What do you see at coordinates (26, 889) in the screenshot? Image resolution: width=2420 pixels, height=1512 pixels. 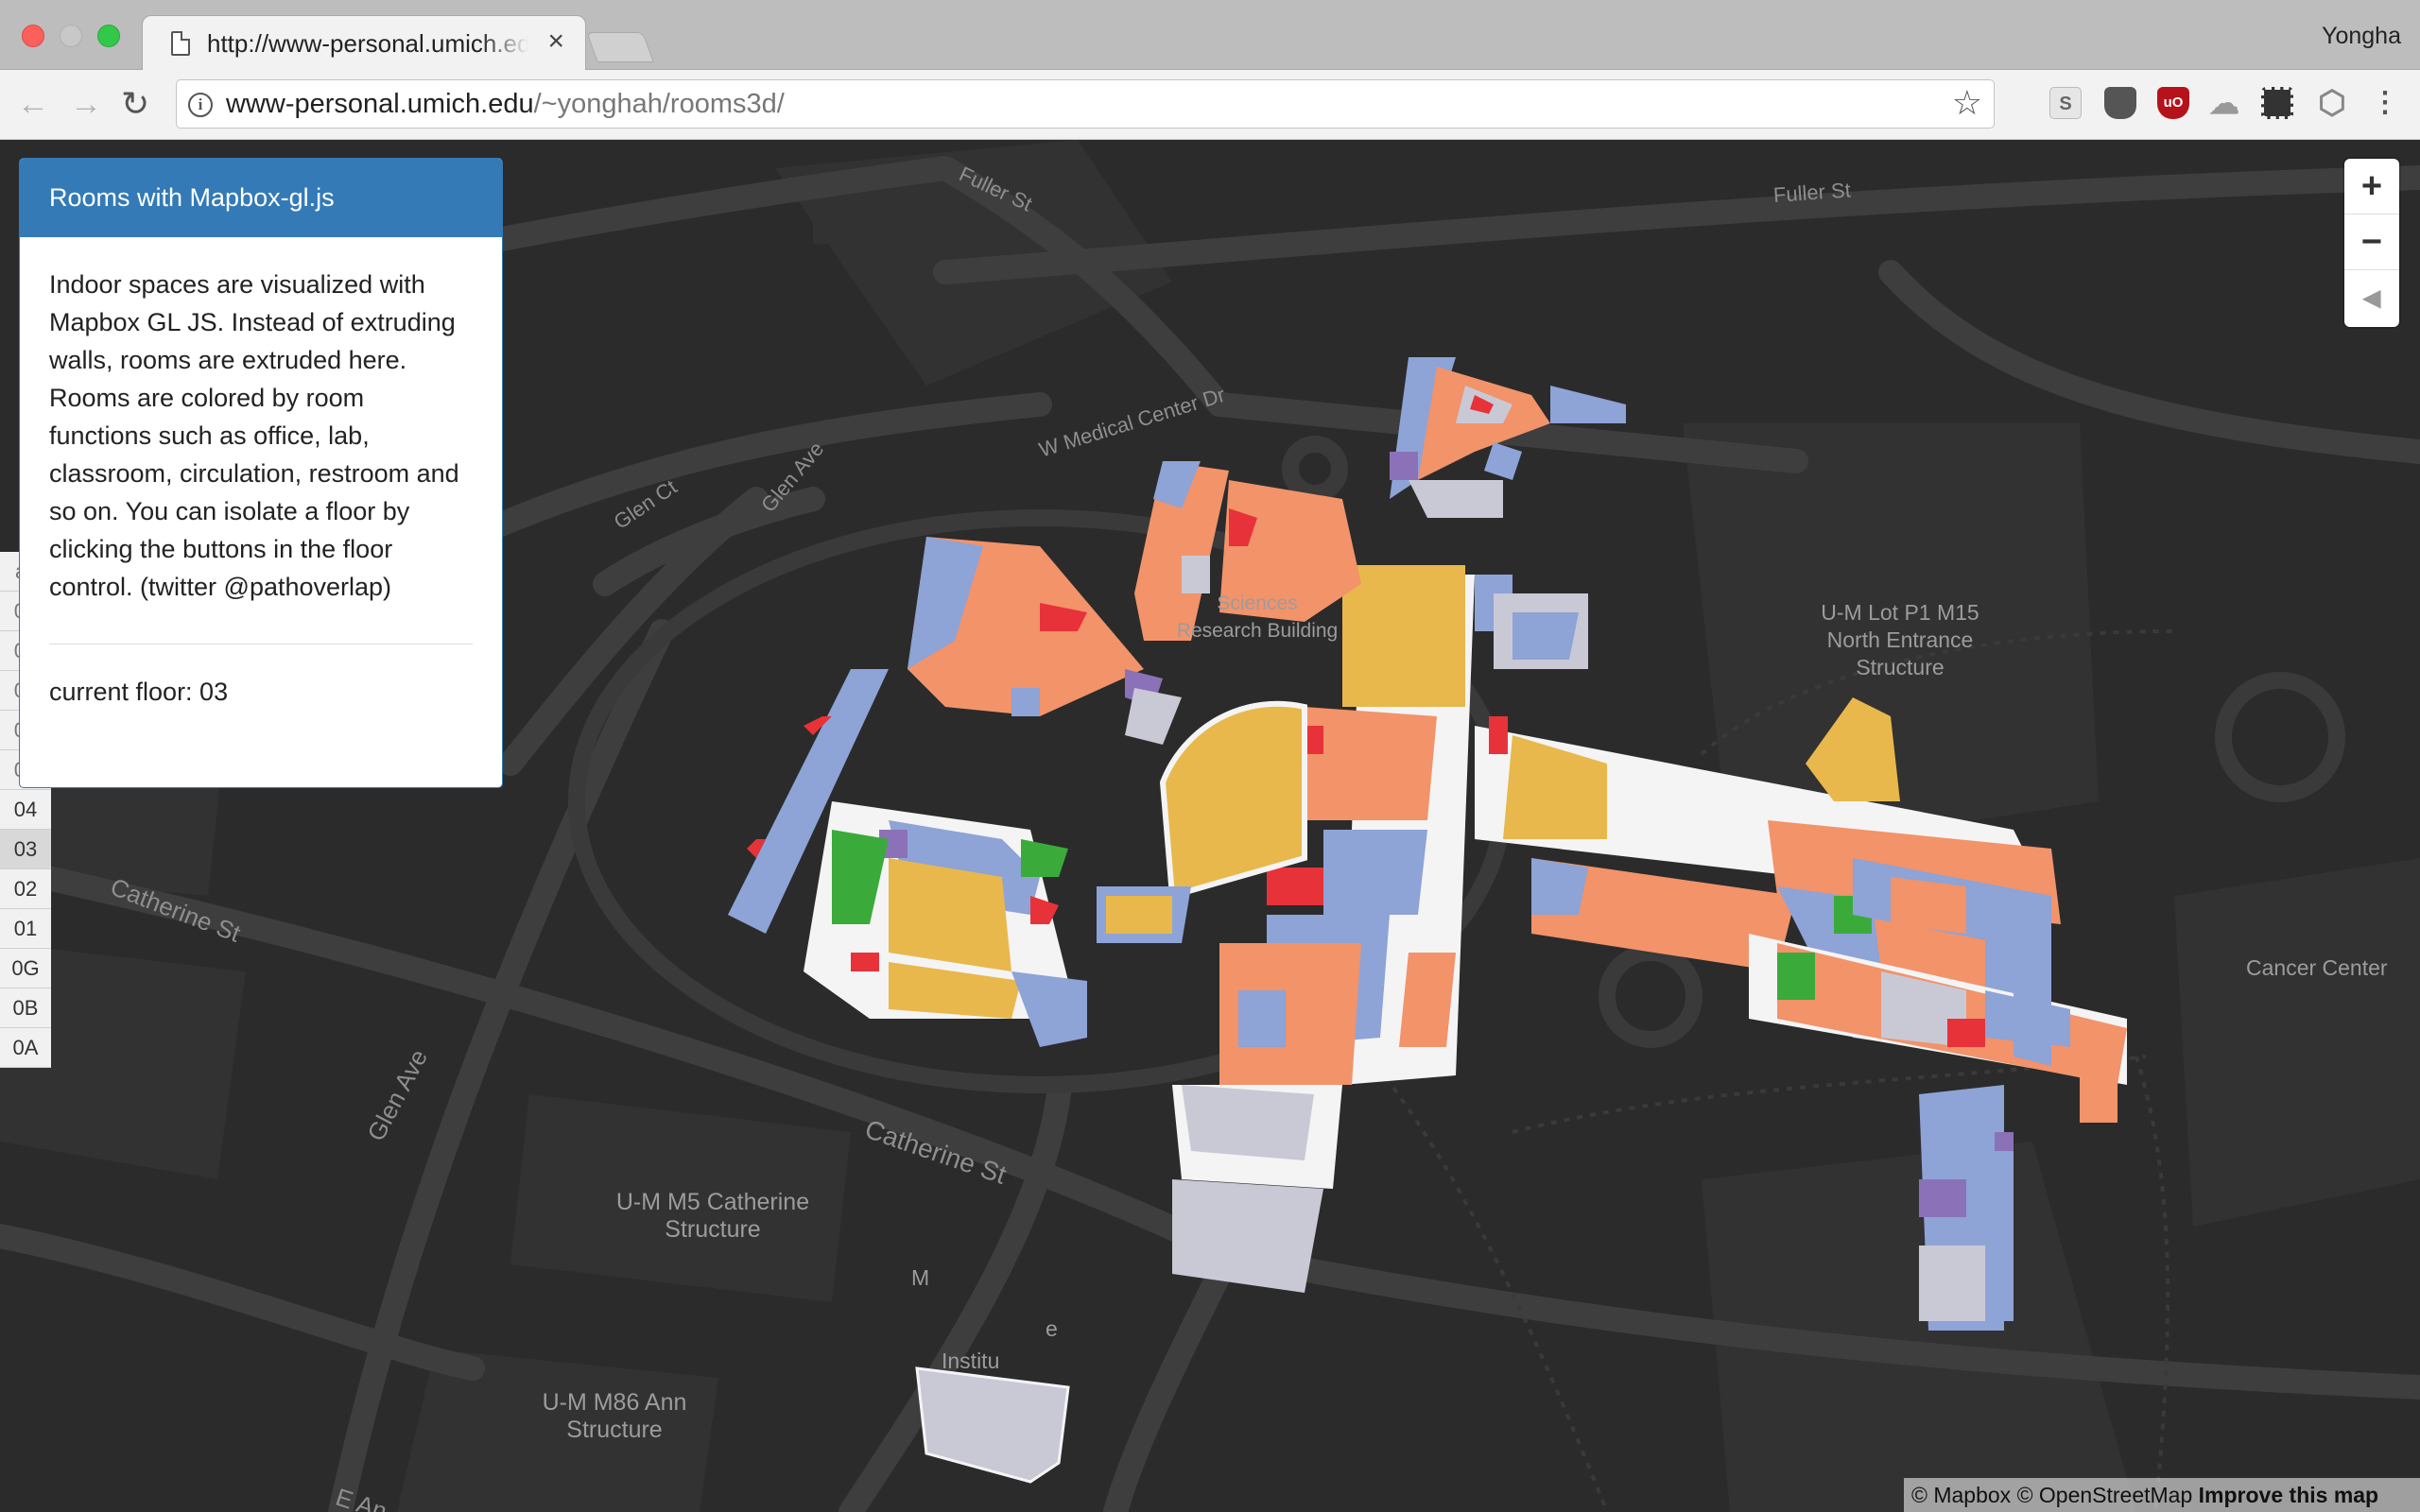 I see `floor-button-02: 02` at bounding box center [26, 889].